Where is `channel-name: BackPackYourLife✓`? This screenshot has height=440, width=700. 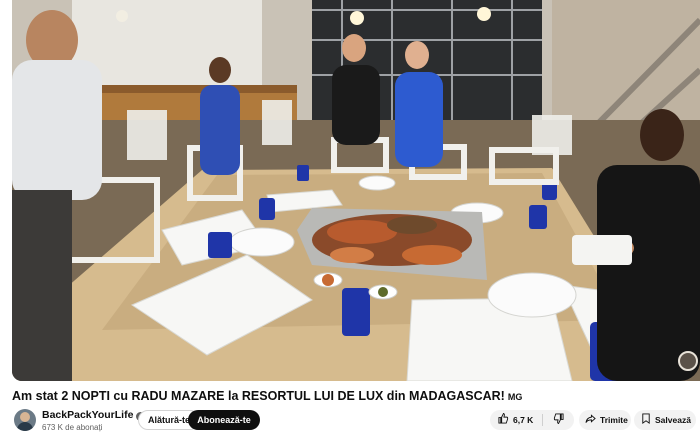 channel-name: BackPackYourLife✓ is located at coordinates (94, 415).